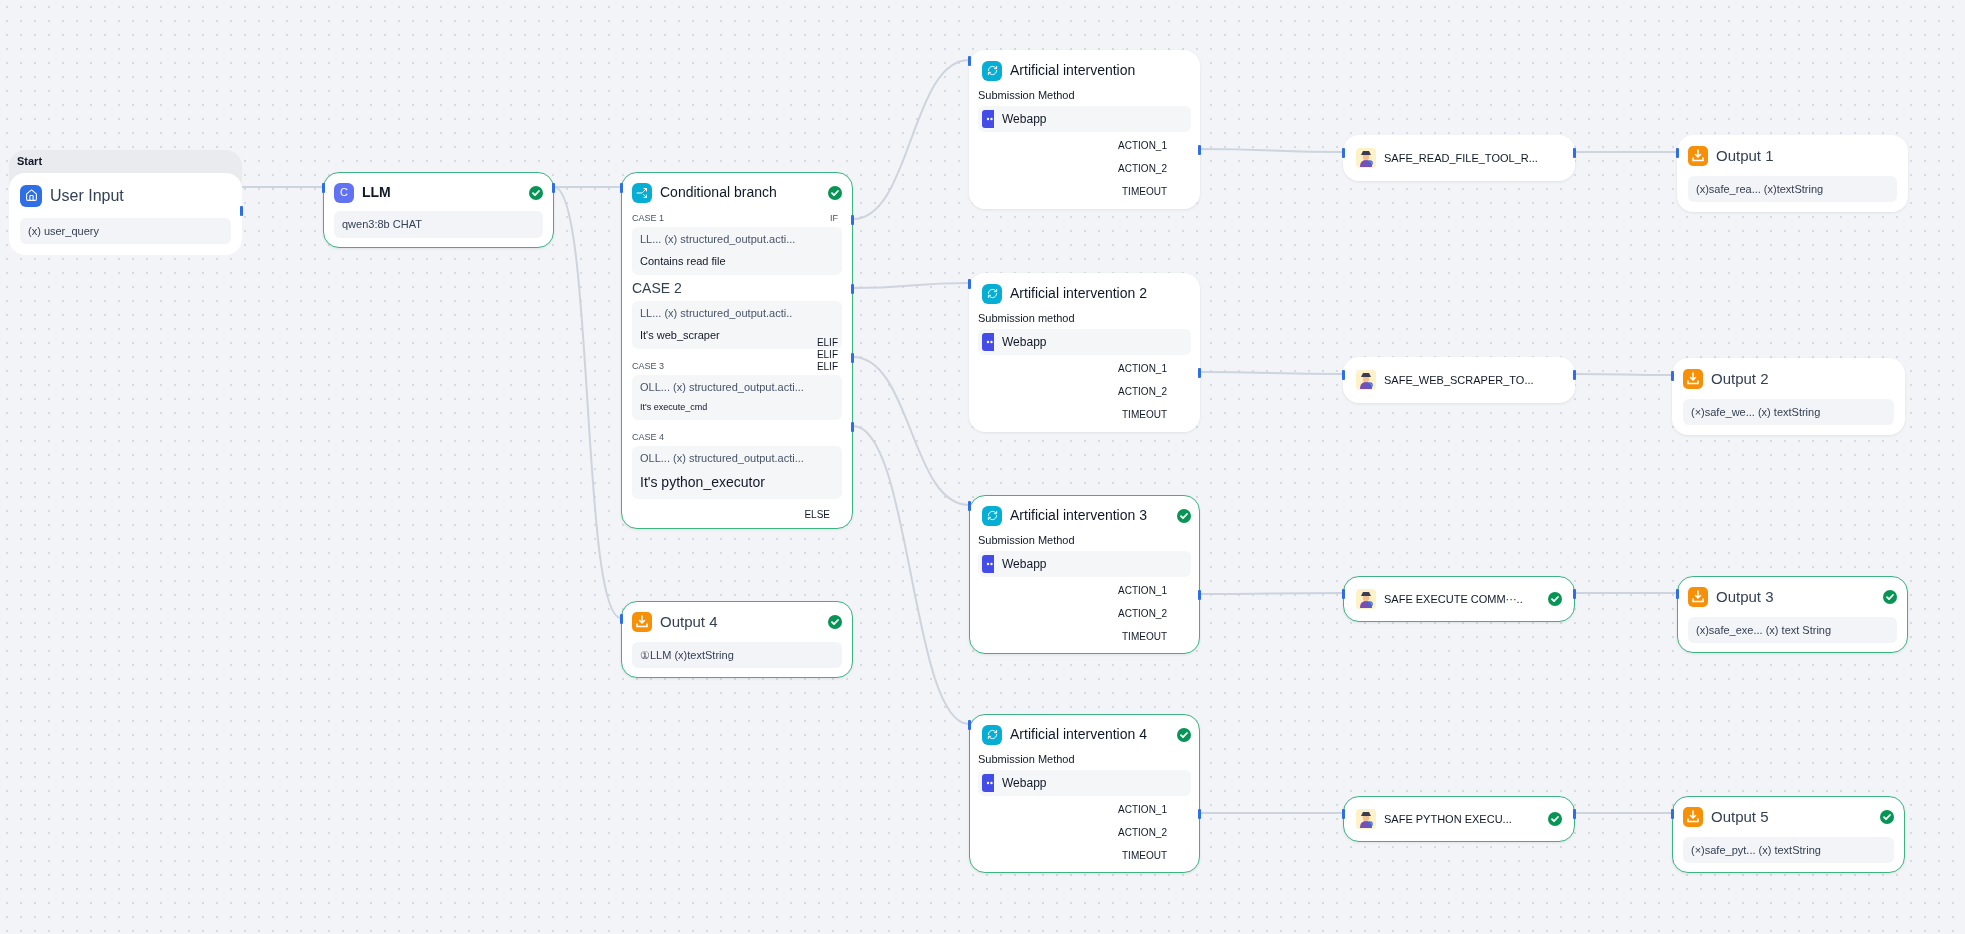  I want to click on home-icon, so click(31, 195).